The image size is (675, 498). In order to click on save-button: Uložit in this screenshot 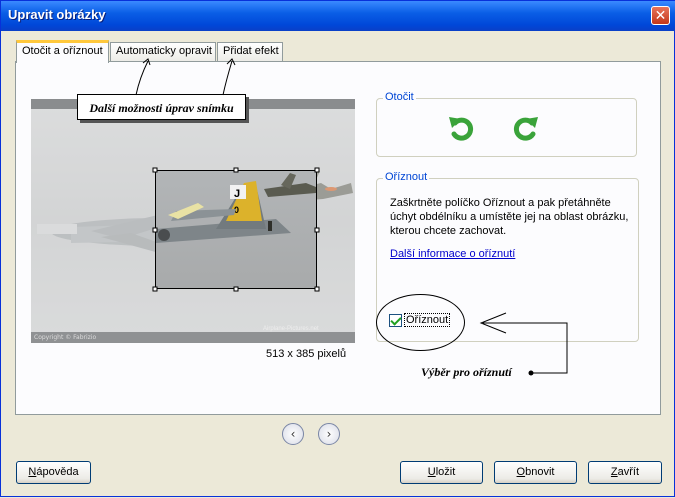, I will do `click(441, 472)`.